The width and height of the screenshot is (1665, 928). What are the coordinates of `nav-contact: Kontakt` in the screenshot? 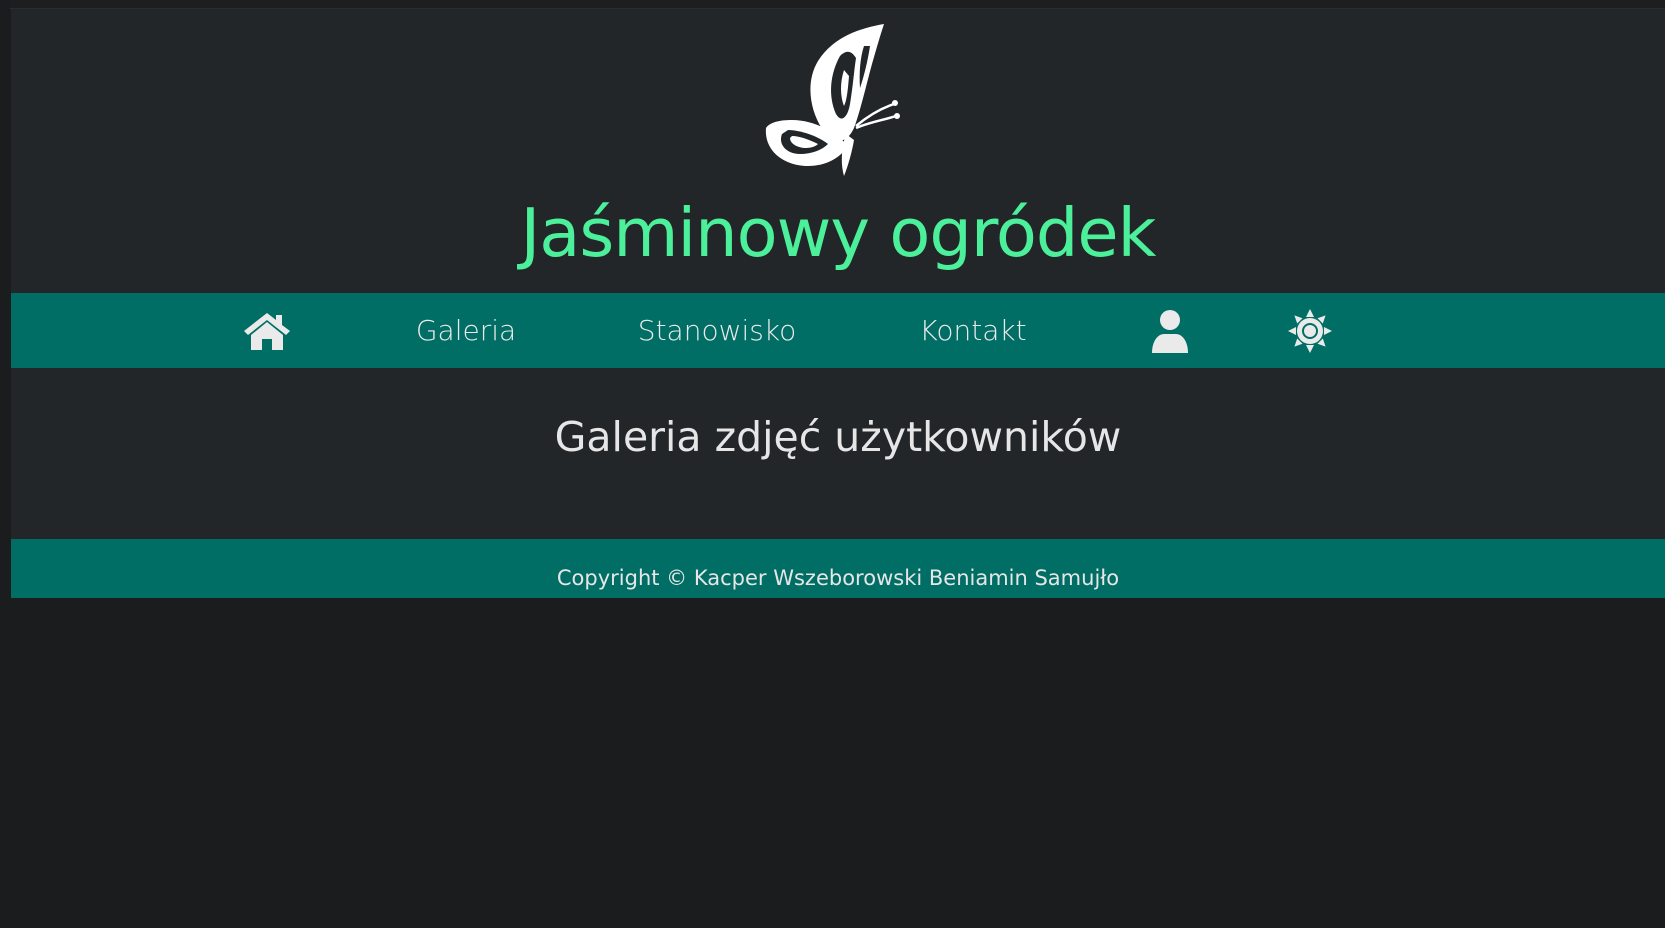 It's located at (973, 330).